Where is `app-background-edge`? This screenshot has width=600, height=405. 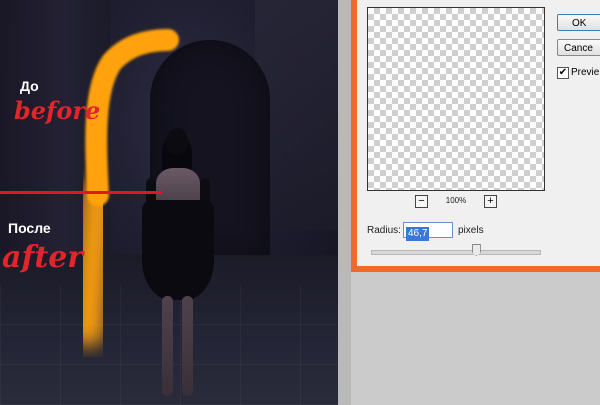
app-background-edge is located at coordinates (344, 202).